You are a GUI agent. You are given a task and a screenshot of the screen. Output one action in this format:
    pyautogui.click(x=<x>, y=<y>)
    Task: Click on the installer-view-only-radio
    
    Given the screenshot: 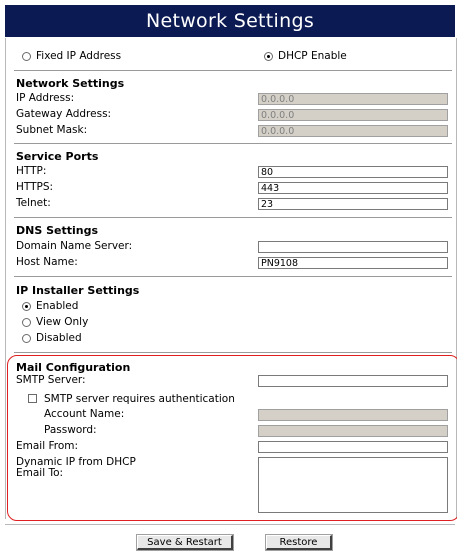 What is the action you would take?
    pyautogui.click(x=26, y=322)
    